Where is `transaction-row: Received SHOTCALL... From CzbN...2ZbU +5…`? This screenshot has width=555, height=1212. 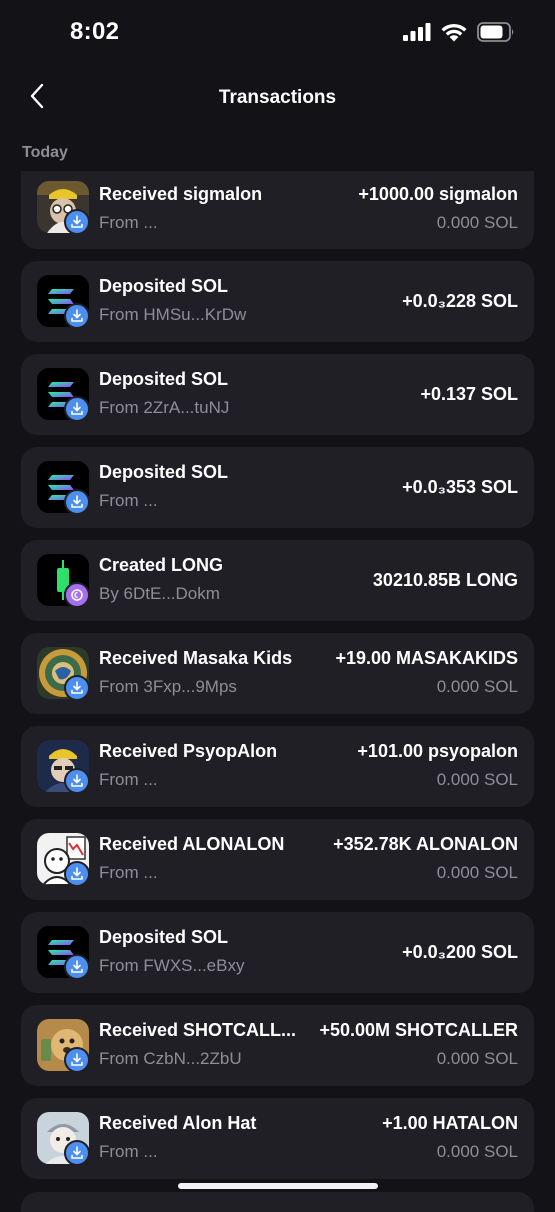
transaction-row: Received SHOTCALL... From CzbN...2ZbU +5… is located at coordinates (277, 1045).